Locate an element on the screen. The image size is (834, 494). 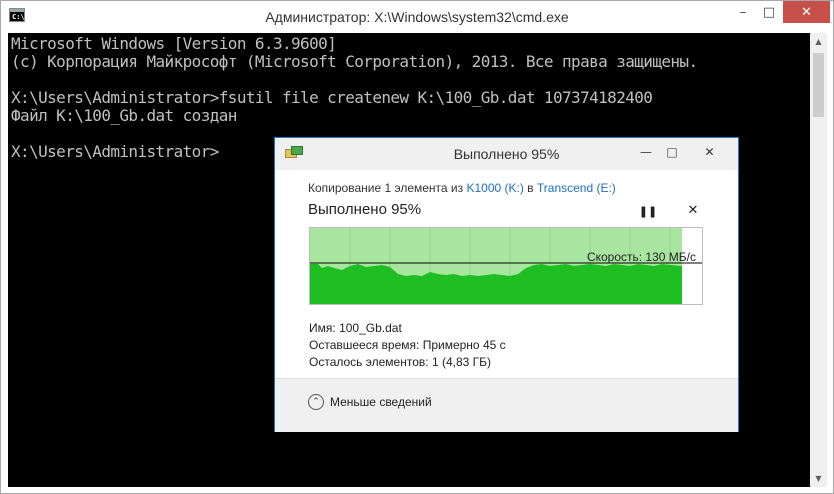
info-name-value: 100_Gb.dat is located at coordinates (370, 328).